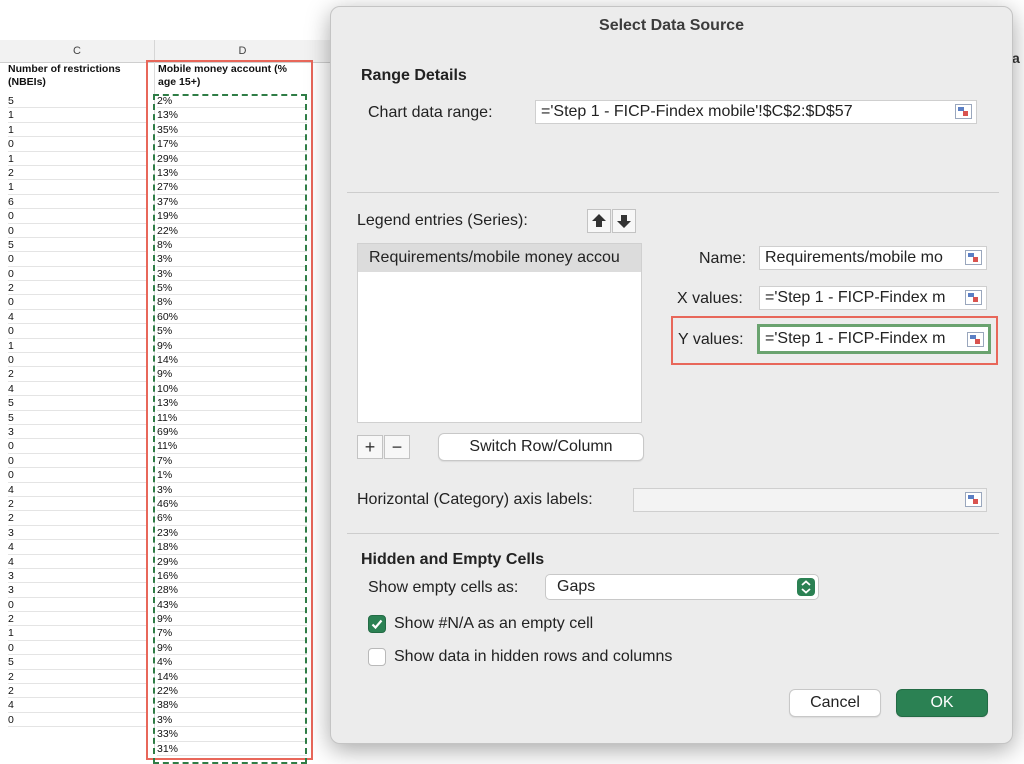 The image size is (1024, 764). I want to click on empty-cells-select: Gaps, so click(682, 587).